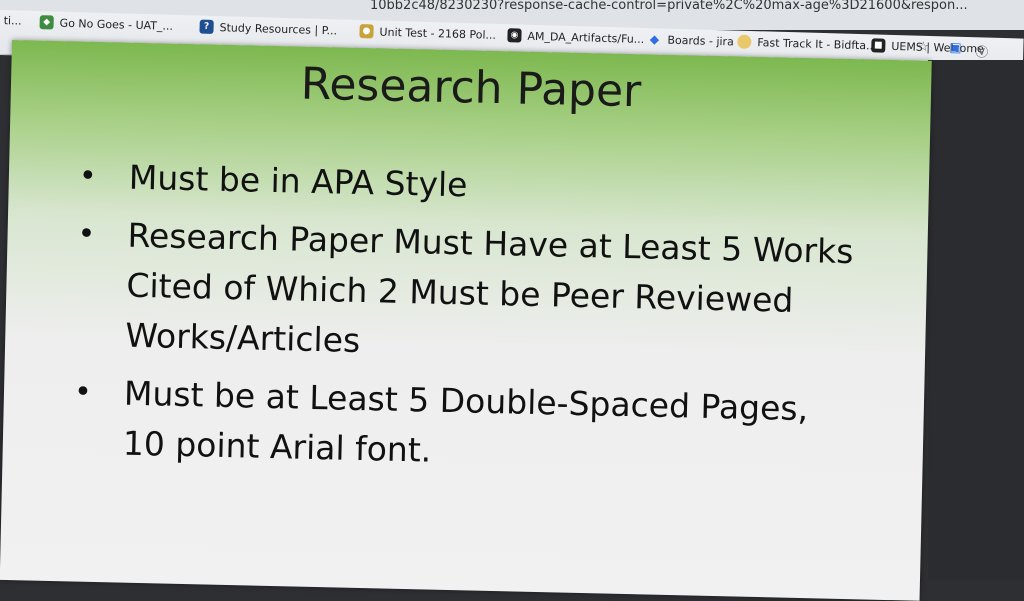 The image size is (1024, 601). I want to click on avatar-icon: ●, so click(366, 31).